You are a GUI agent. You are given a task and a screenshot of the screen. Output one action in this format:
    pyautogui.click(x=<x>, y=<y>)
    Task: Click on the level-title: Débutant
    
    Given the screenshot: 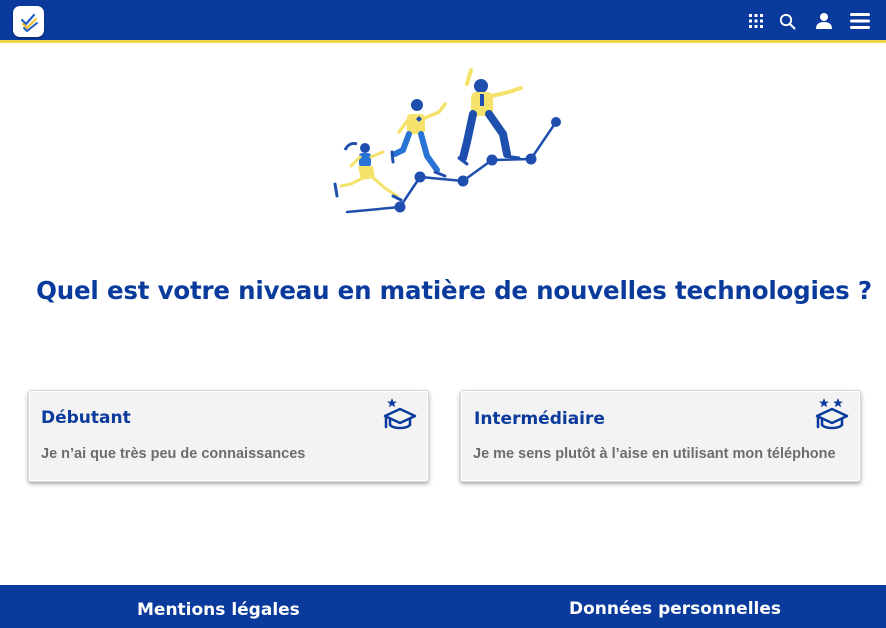 What is the action you would take?
    pyautogui.click(x=86, y=418)
    